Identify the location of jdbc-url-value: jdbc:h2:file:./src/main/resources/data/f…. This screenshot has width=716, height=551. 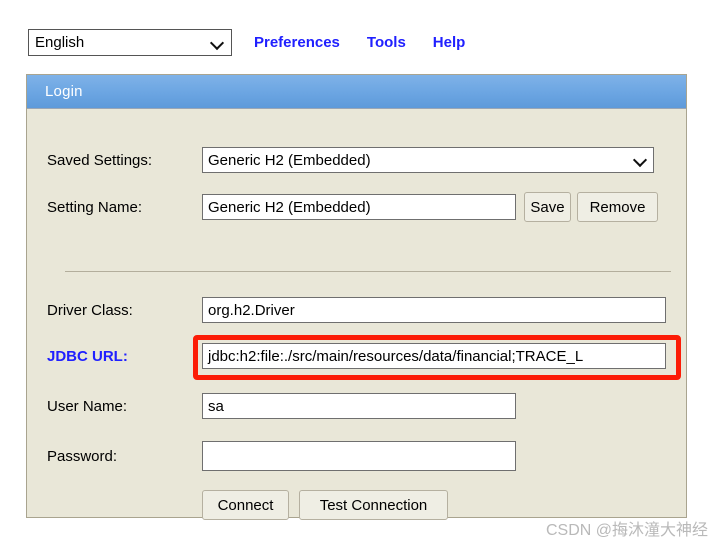
(396, 356).